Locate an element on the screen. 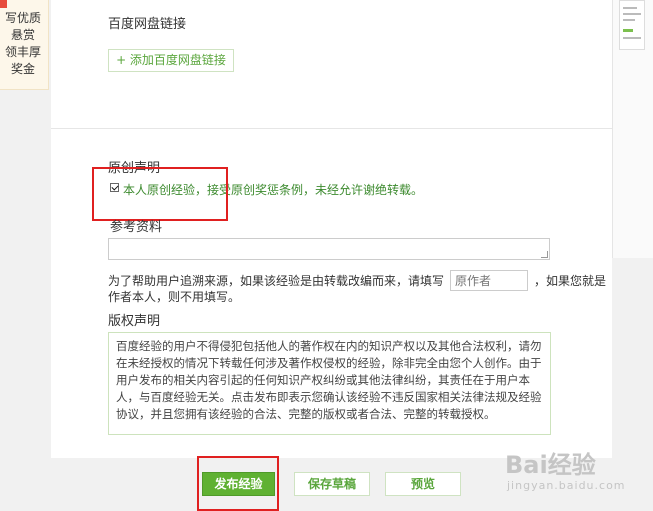 The width and height of the screenshot is (653, 511). baidu-jingyan-watermark: Bai经验 jingyan.baidu.com is located at coordinates (575, 478).